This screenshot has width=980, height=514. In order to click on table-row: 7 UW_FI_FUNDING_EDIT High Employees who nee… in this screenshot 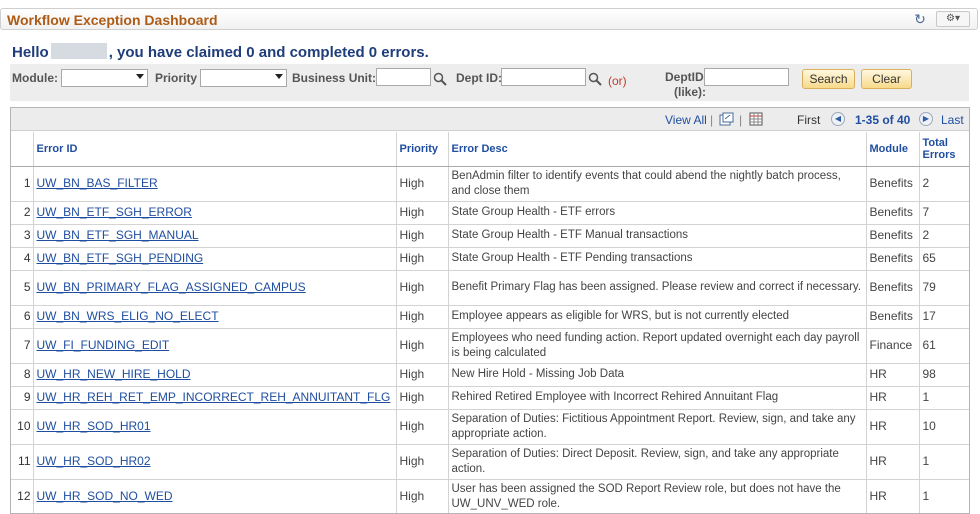, I will do `click(490, 346)`.